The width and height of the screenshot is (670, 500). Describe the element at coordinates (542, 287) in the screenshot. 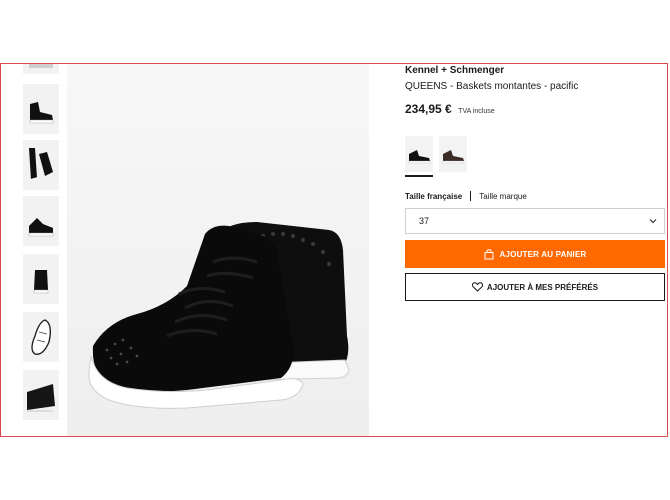

I see `add-to-favorites-label: AJOUTER À MES PRÉFÉRÉS` at that location.